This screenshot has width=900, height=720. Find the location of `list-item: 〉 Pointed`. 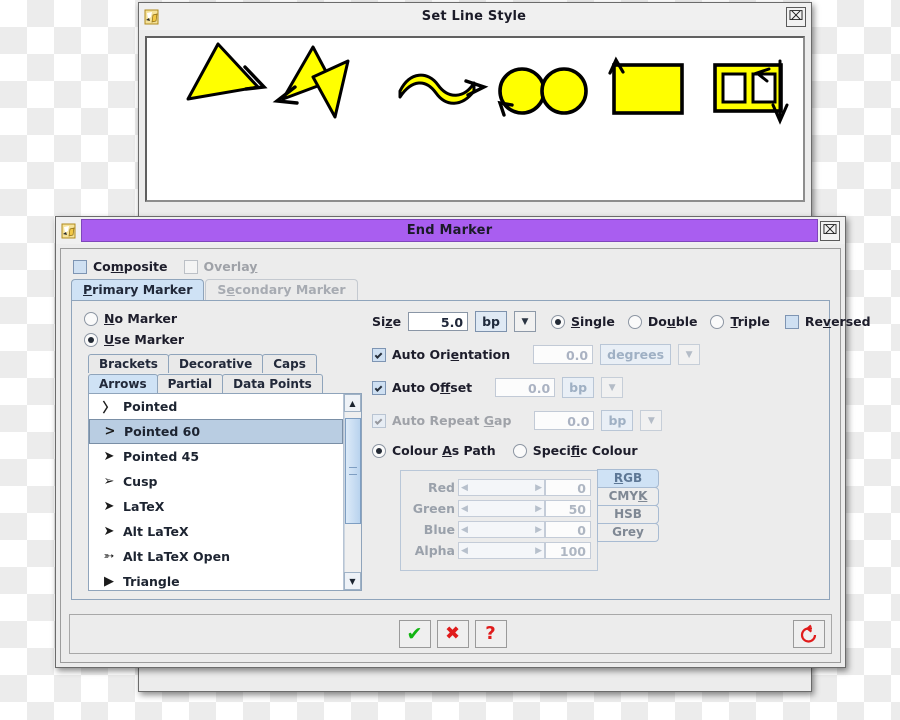

list-item: 〉 Pointed is located at coordinates (216, 406).